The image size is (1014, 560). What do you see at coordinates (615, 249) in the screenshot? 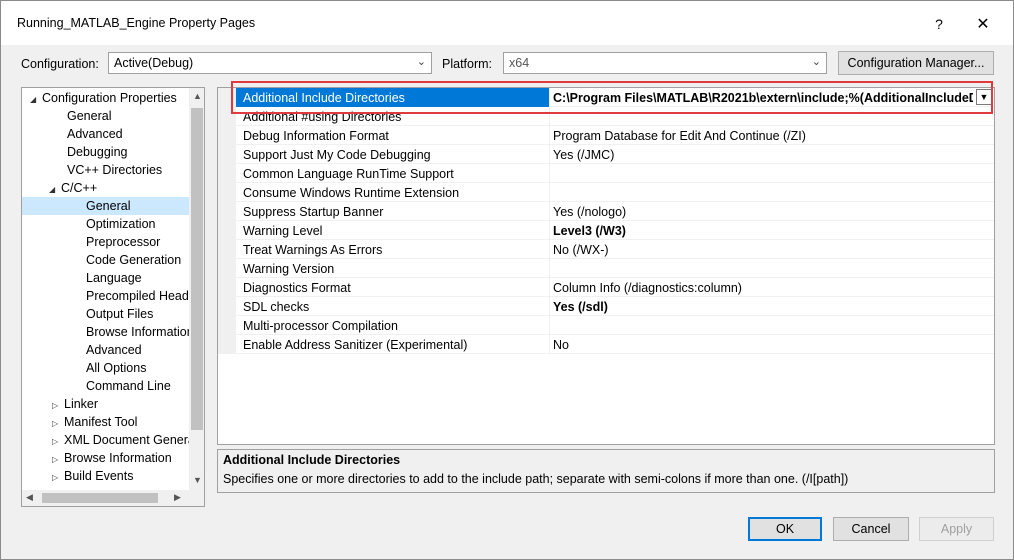
I see `property-row-treat-warnings-as-errors: Treat Warnings As Errors No (/WX-)` at bounding box center [615, 249].